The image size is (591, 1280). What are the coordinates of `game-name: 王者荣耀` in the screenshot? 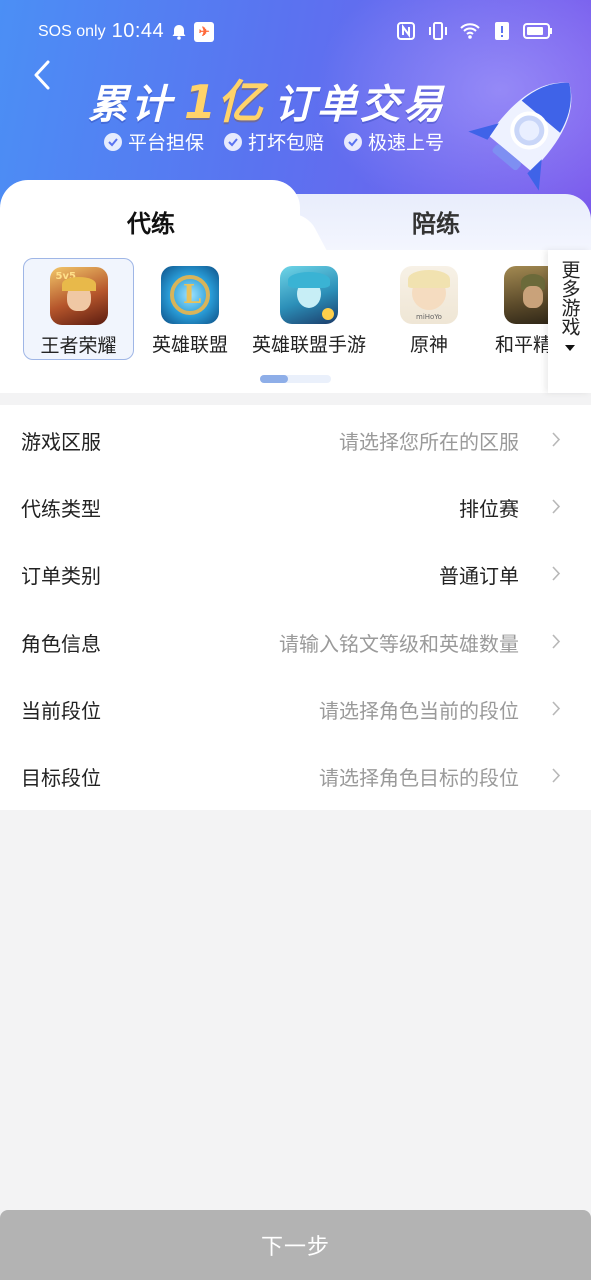 It's located at (78, 346).